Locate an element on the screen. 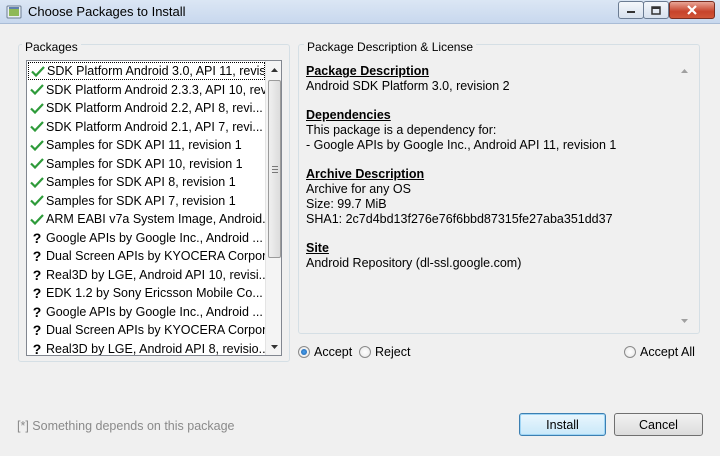 Image resolution: width=720 pixels, height=456 pixels. package-list-item: Samples for SDK API 11, revision 1 is located at coordinates (146, 145).